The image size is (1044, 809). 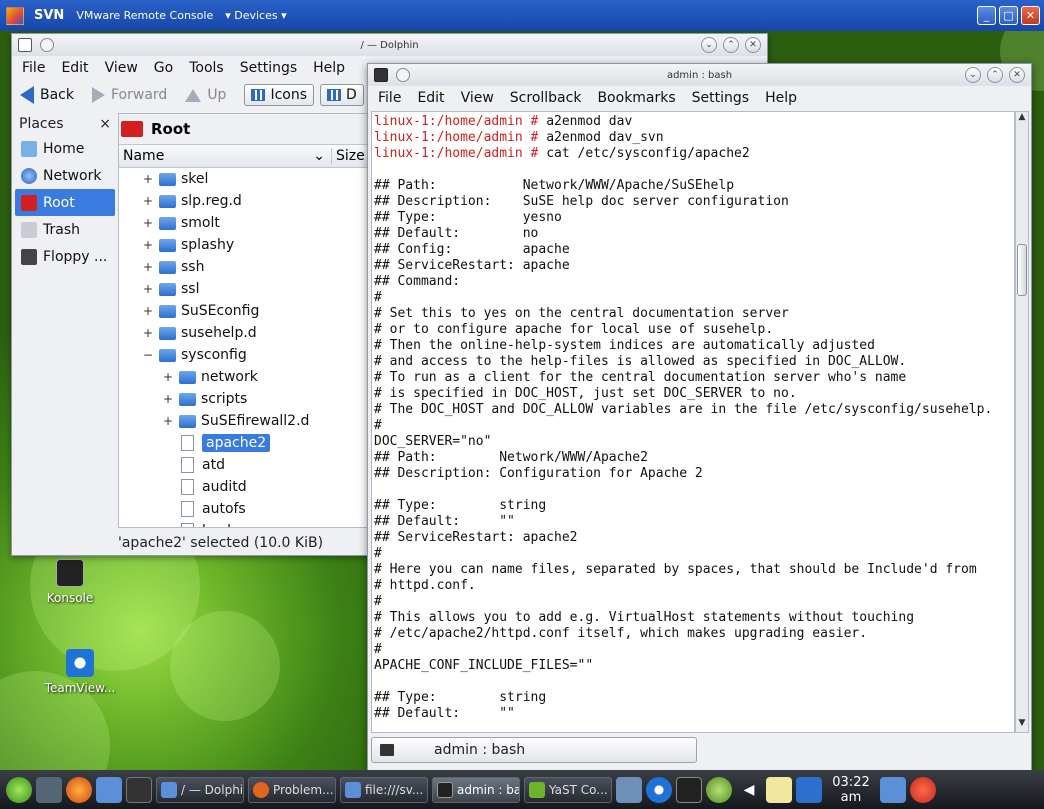 I want to click on file-manager-icon, so click(x=109, y=789).